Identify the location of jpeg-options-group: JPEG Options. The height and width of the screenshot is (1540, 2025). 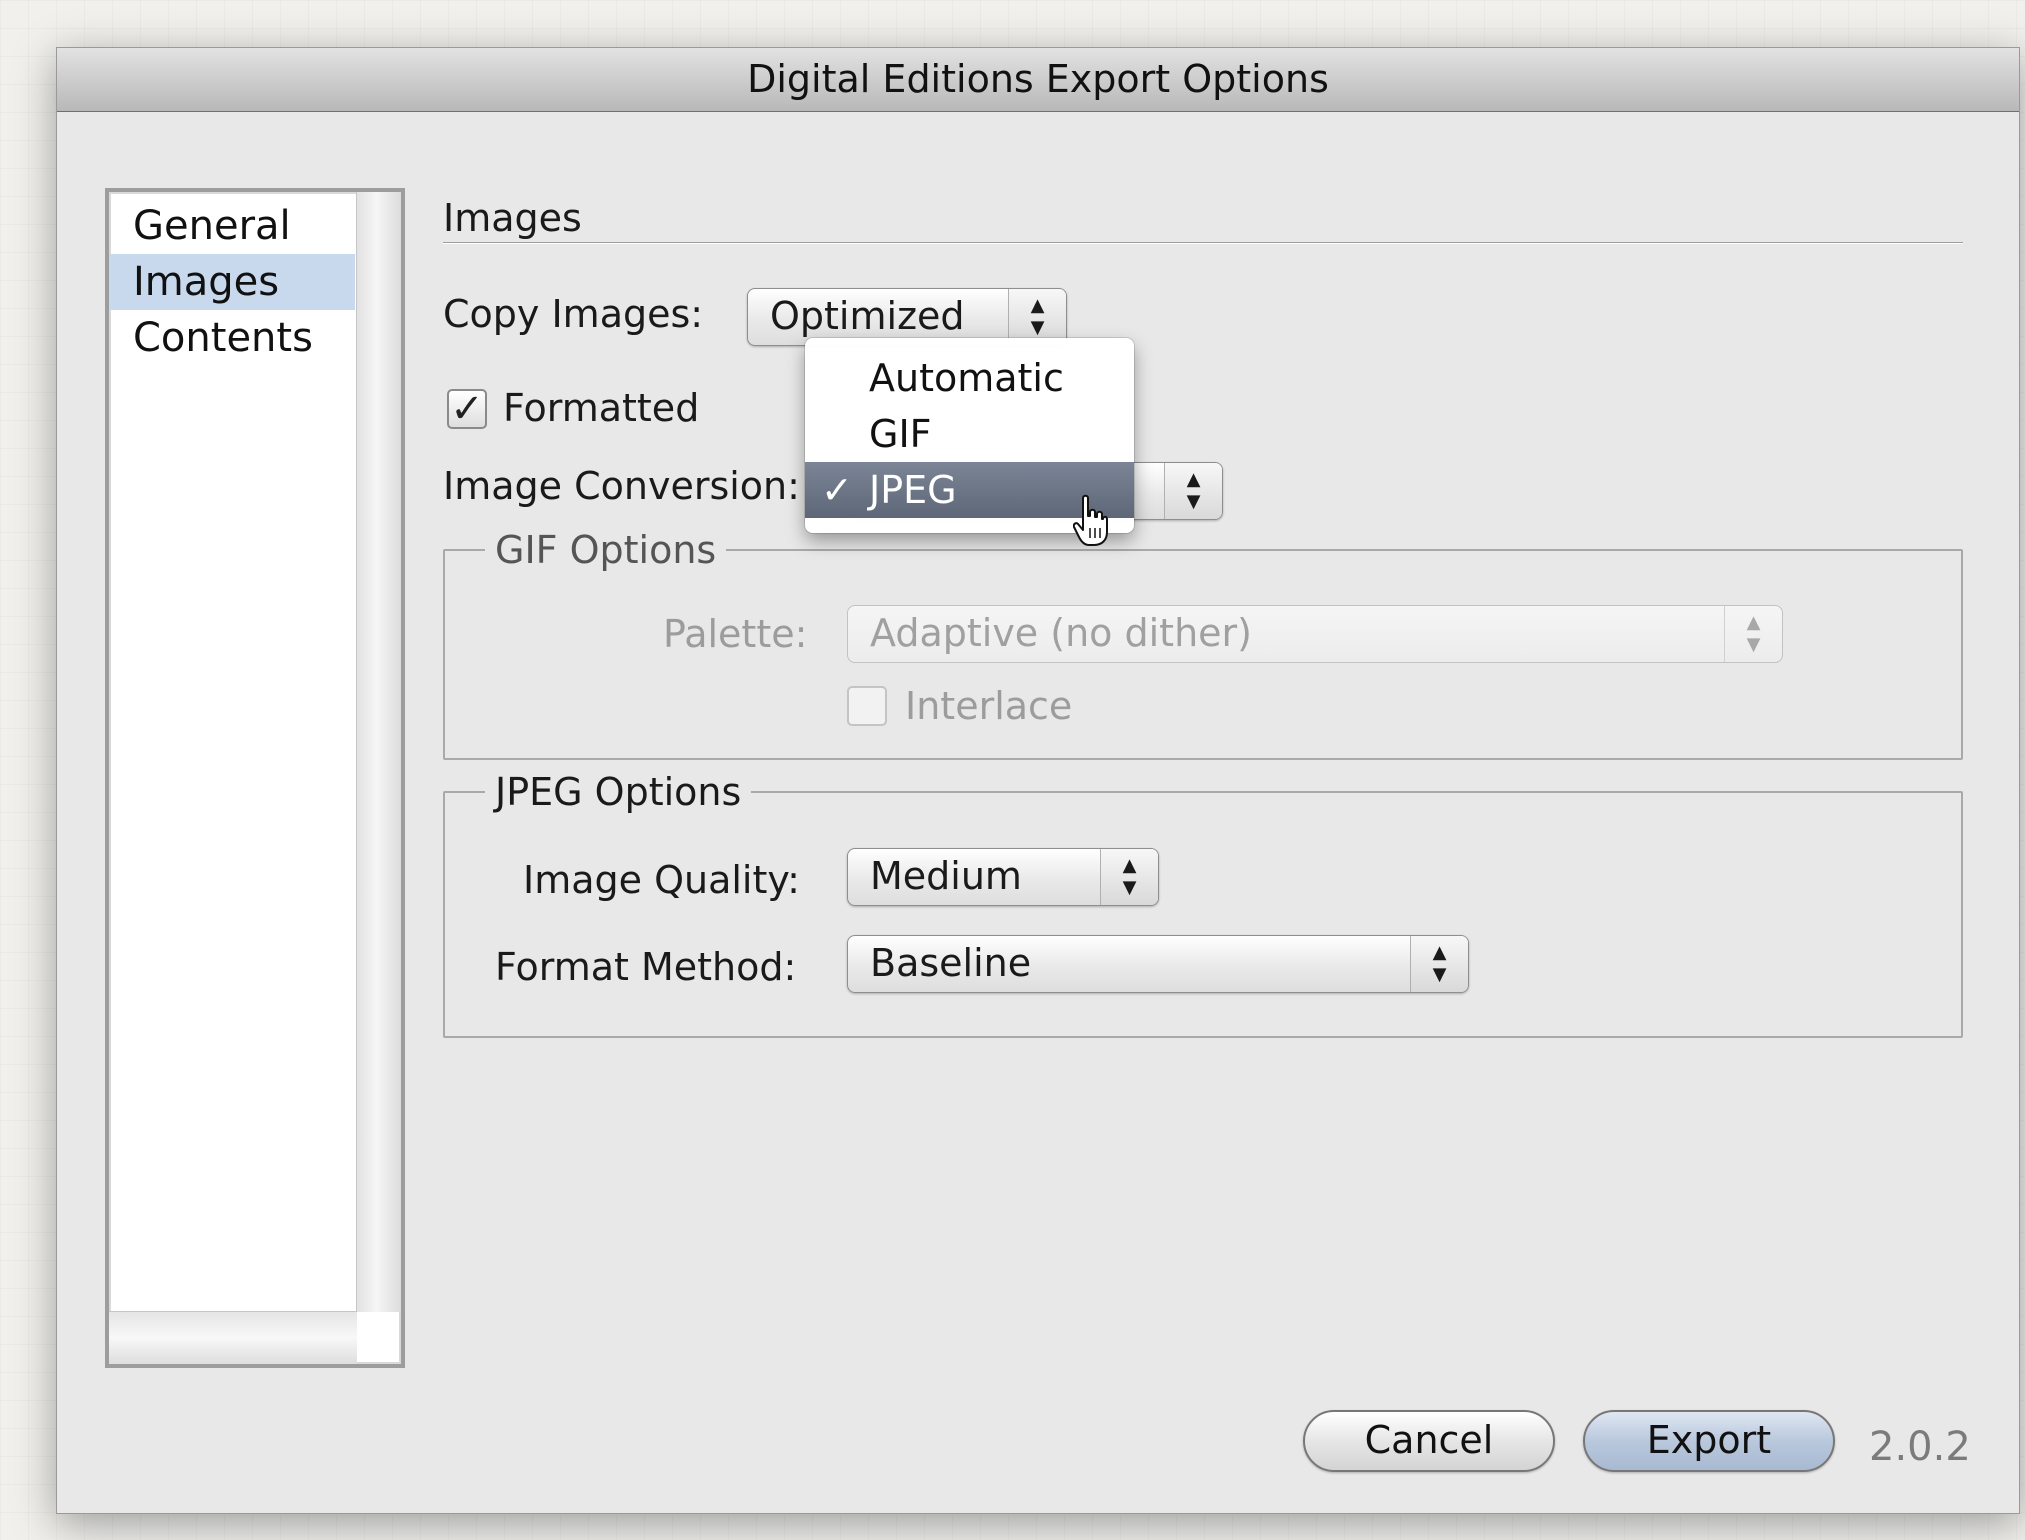
(1203, 904).